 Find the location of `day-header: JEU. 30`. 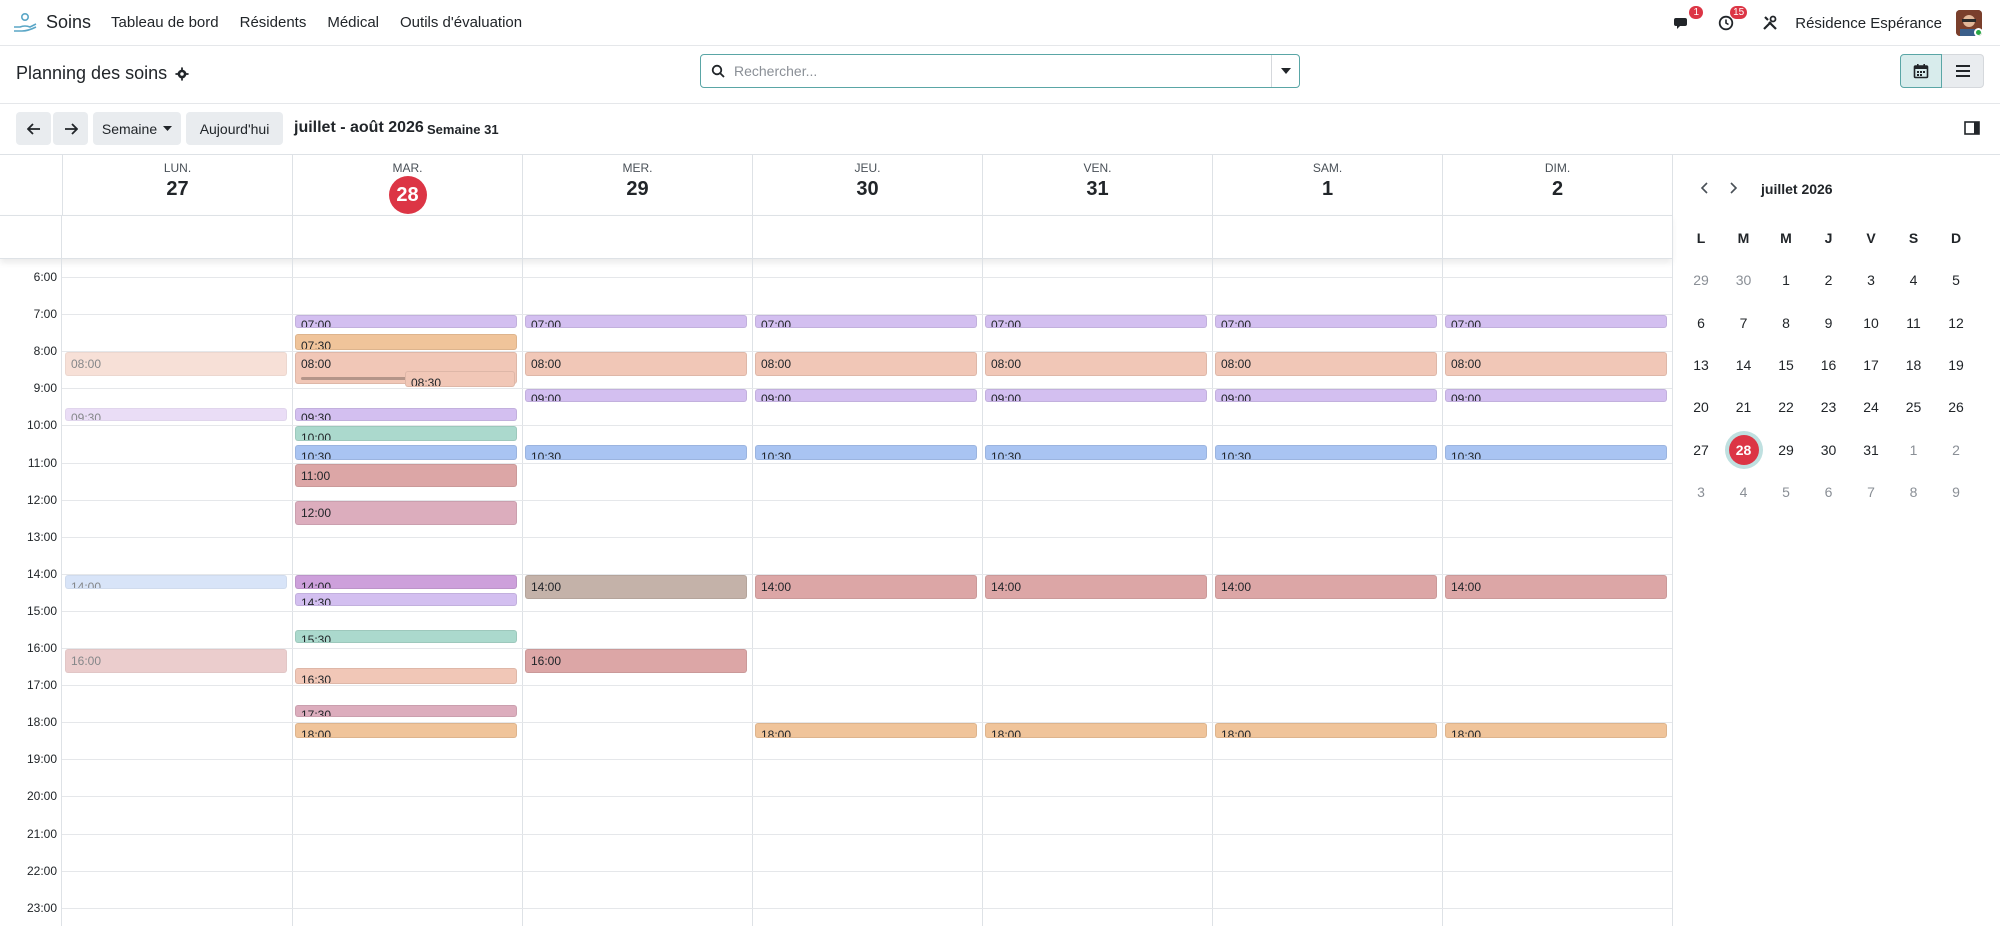

day-header: JEU. 30 is located at coordinates (867, 185).